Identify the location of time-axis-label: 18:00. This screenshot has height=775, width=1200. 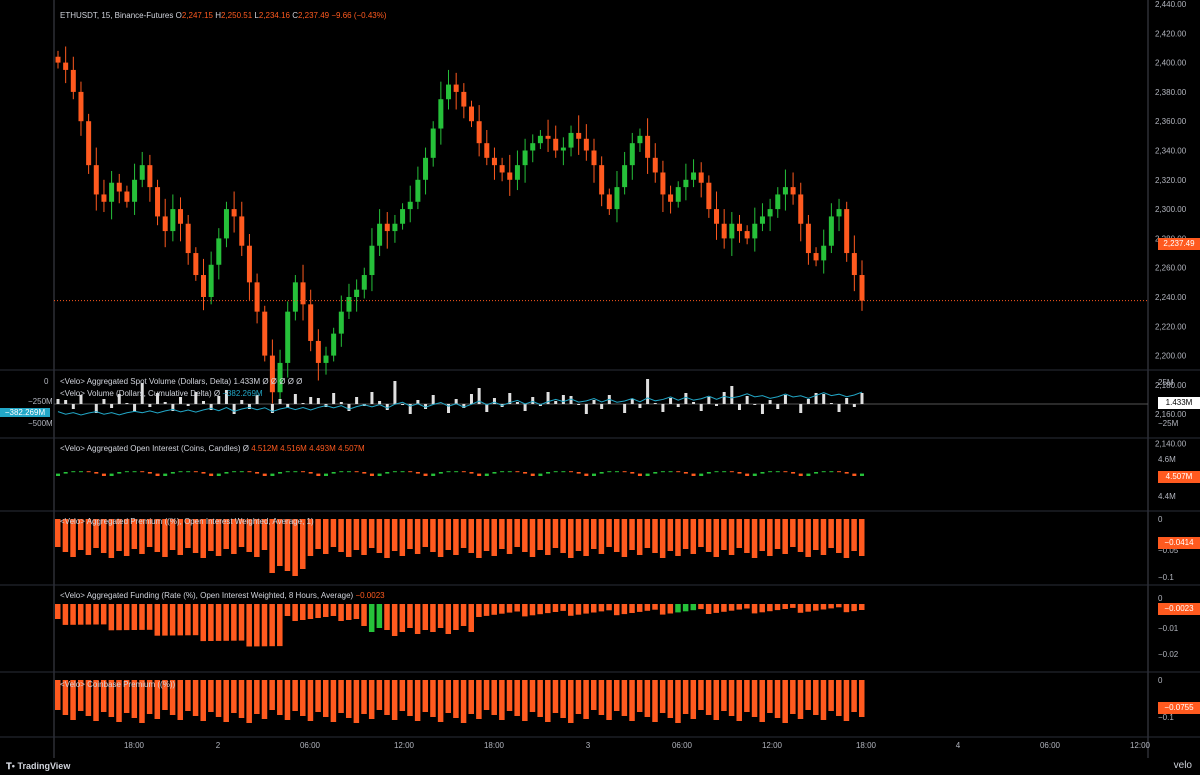
(866, 745).